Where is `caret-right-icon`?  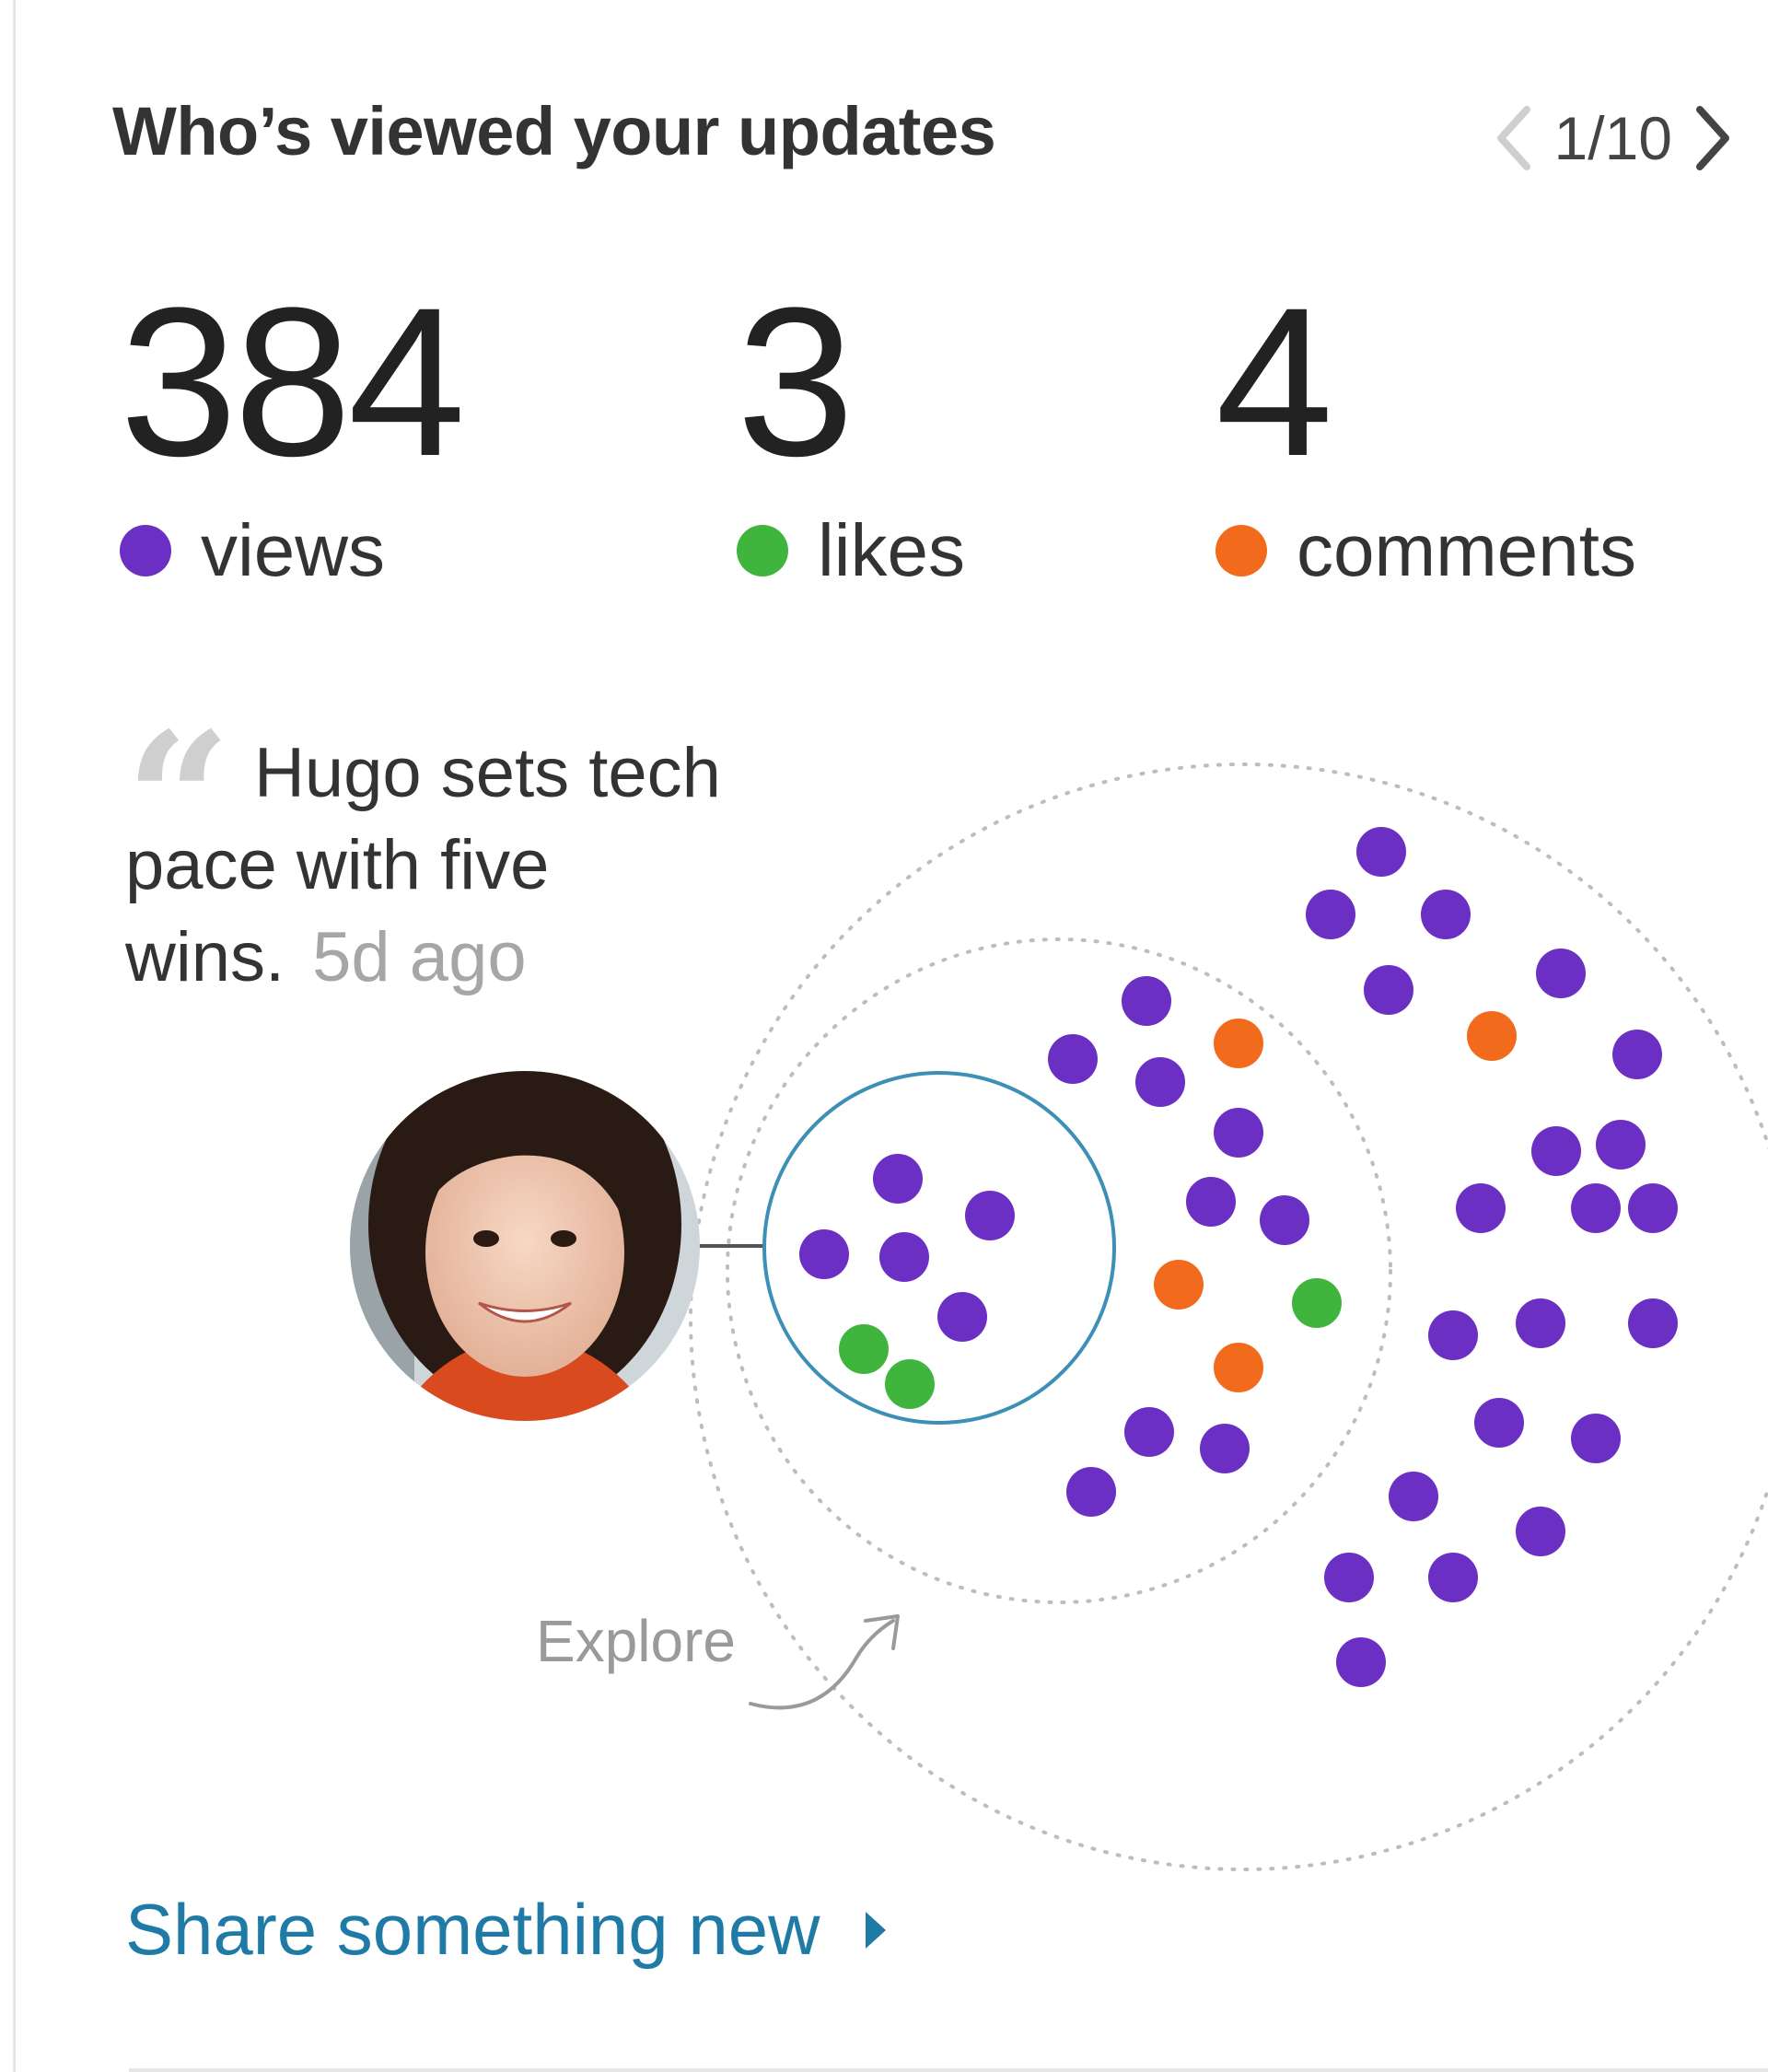 caret-right-icon is located at coordinates (876, 1930).